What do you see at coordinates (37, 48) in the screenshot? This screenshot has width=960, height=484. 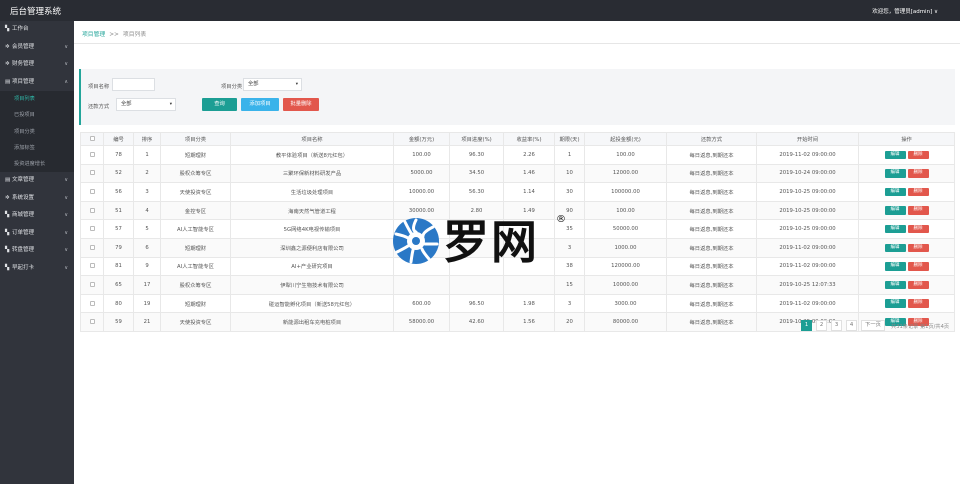 I see `sidebar-item-members: ✲ 会员管理 ∨` at bounding box center [37, 48].